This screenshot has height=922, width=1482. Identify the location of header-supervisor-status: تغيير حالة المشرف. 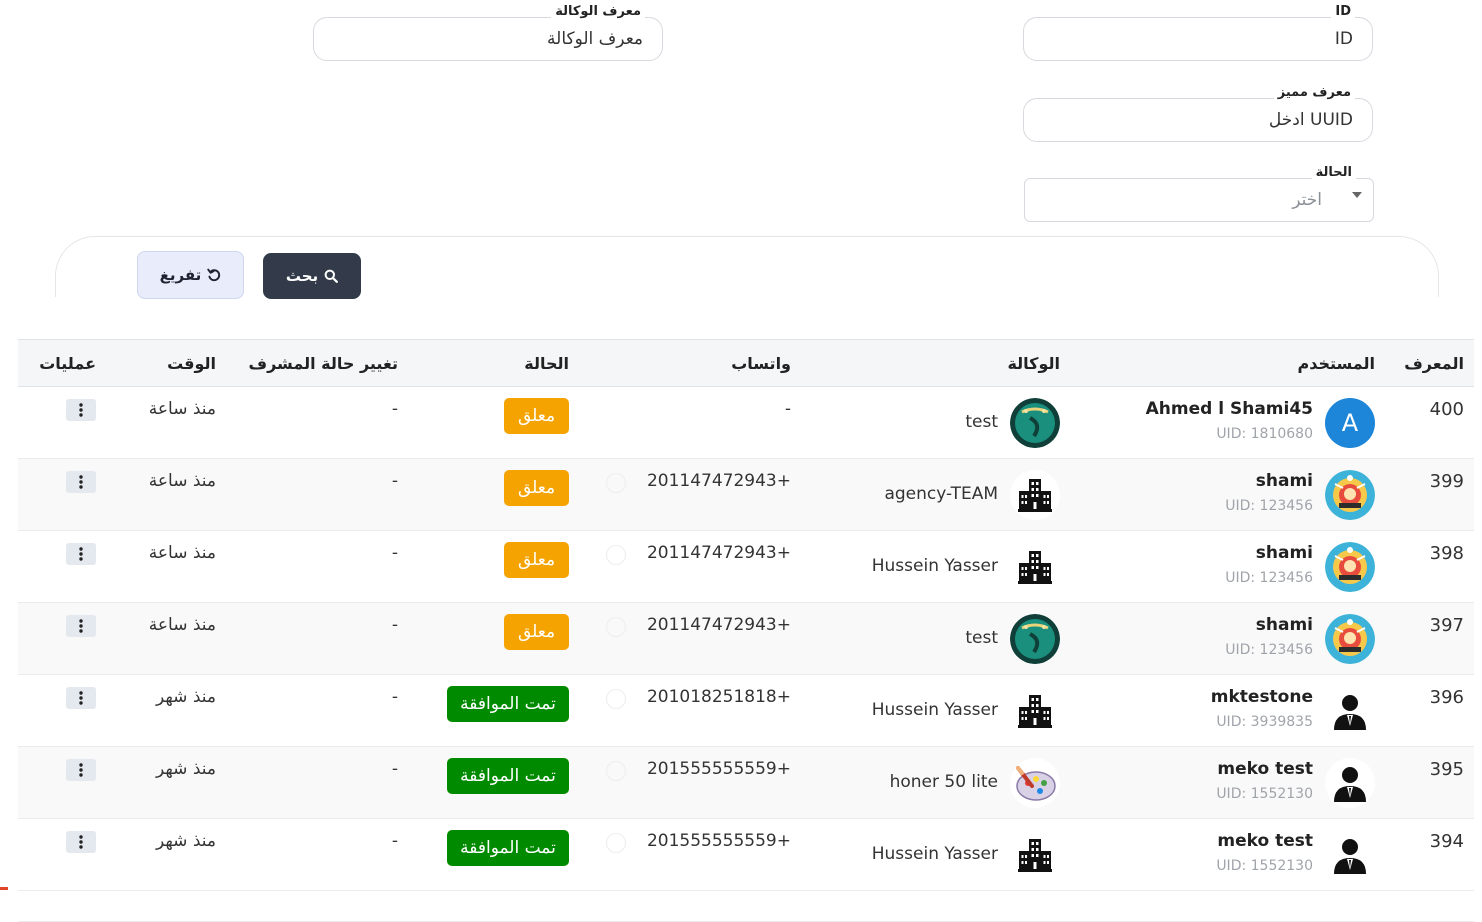
(323, 363).